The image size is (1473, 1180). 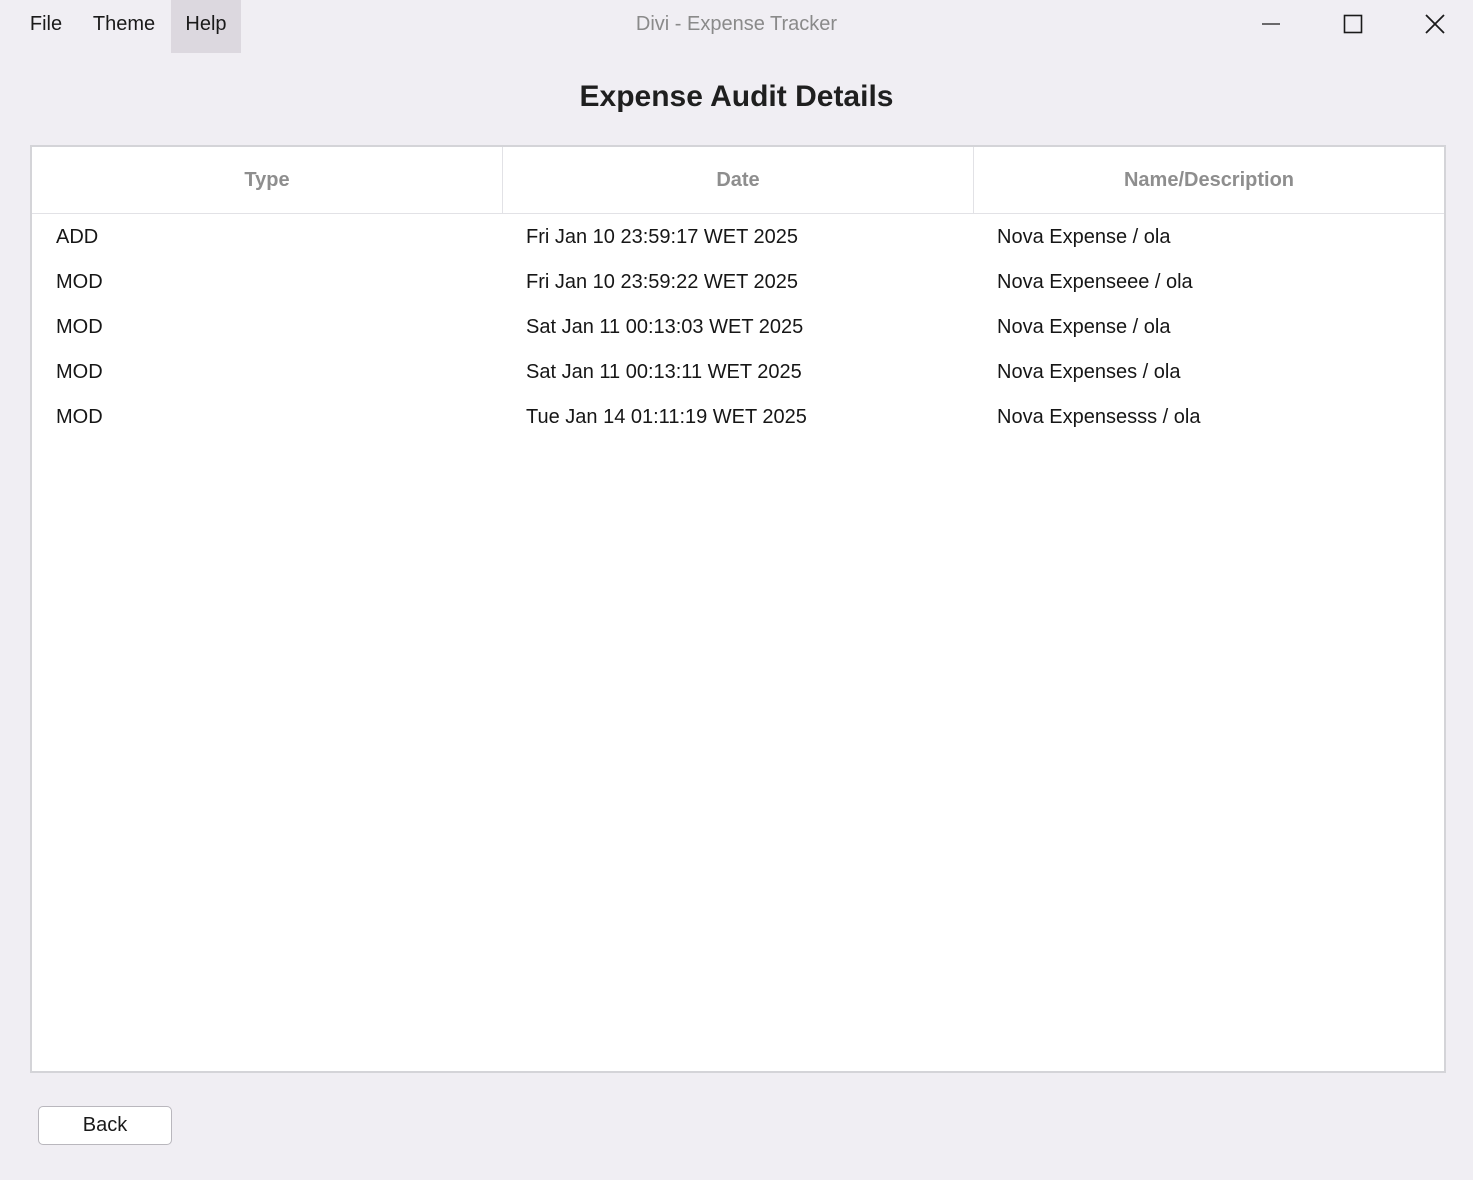 I want to click on minimize-icon, so click(x=1271, y=24).